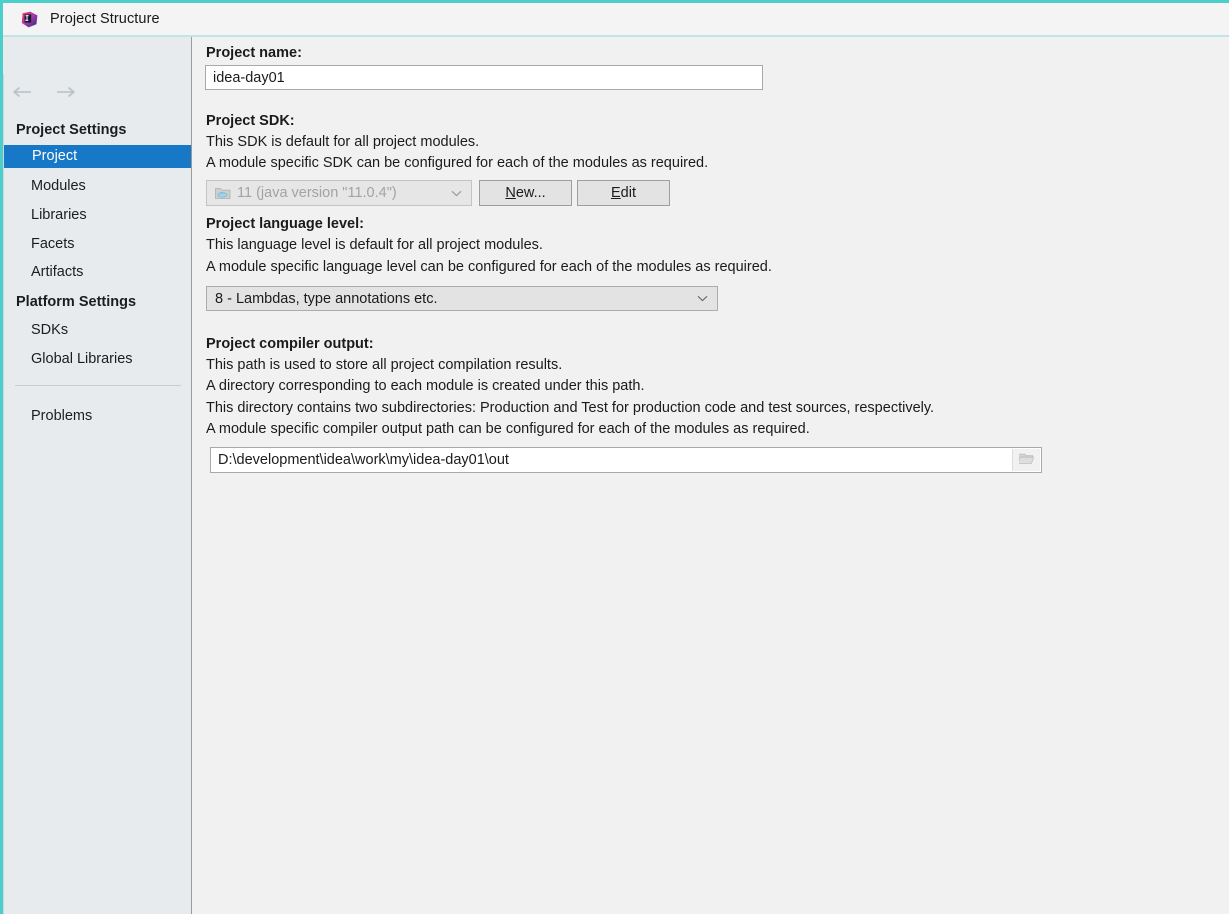  What do you see at coordinates (97, 330) in the screenshot?
I see `sidebar-item-sdks: SDKs` at bounding box center [97, 330].